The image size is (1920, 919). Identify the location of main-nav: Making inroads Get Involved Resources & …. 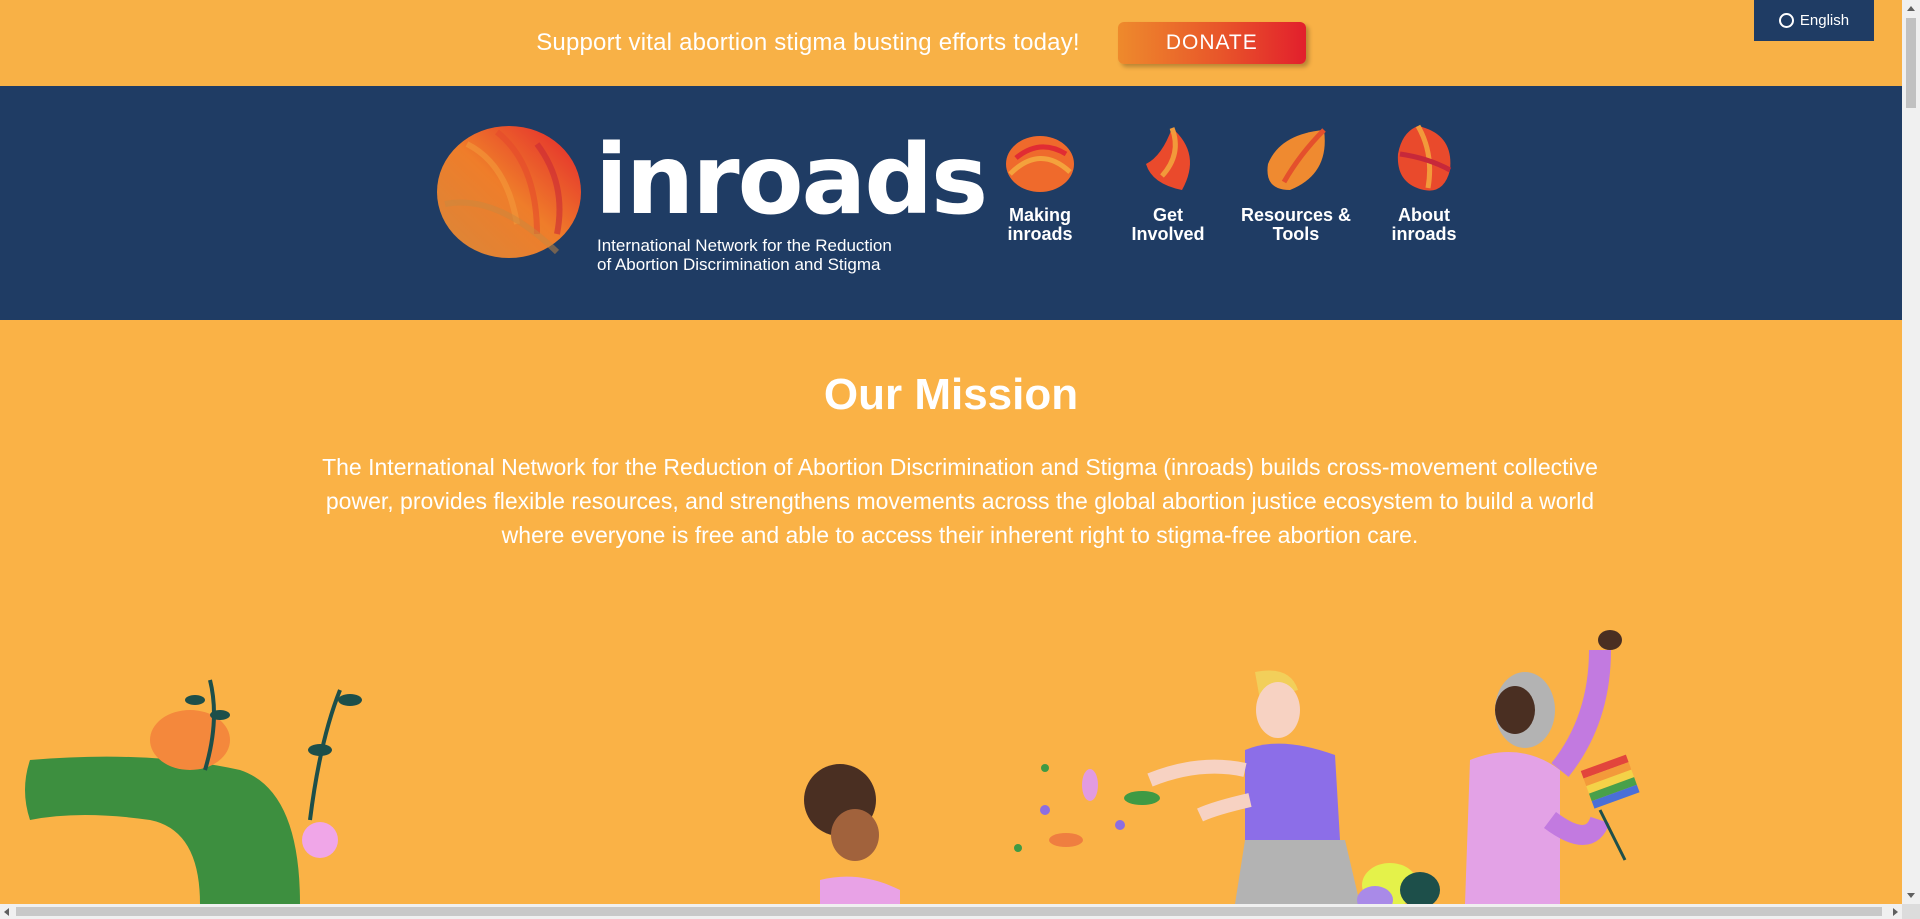
(1232, 184).